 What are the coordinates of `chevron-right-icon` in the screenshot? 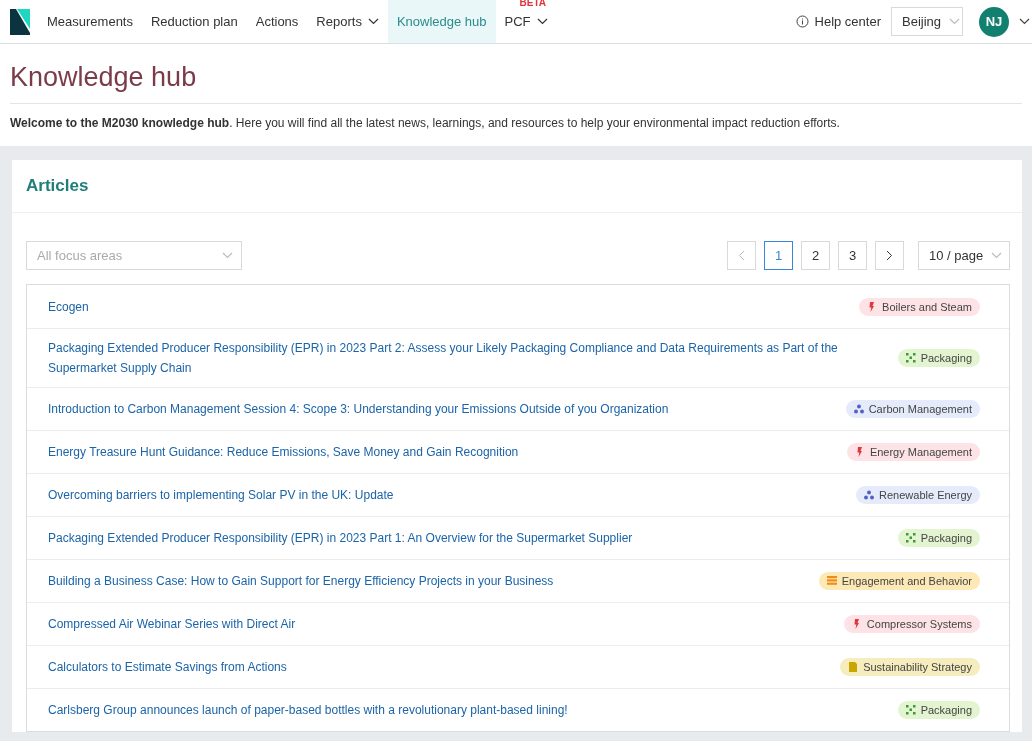 It's located at (889, 255).